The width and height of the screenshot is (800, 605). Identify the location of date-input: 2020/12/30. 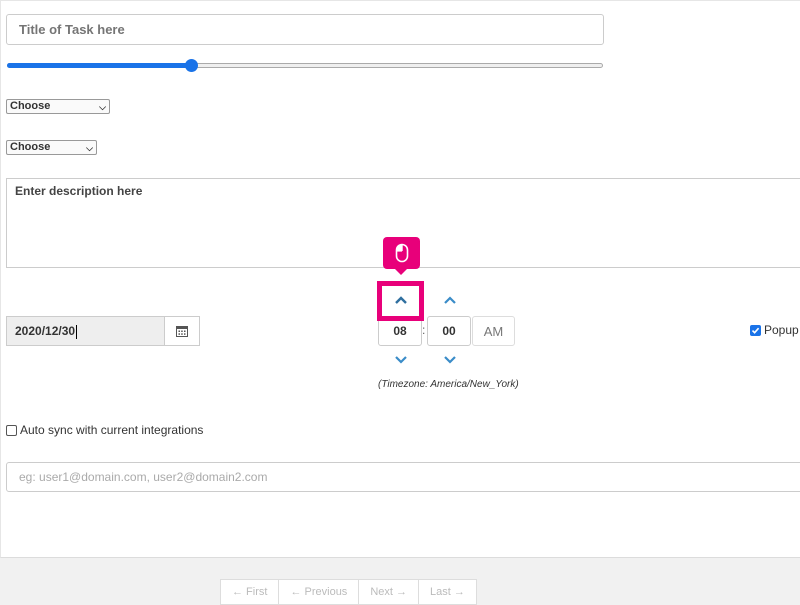
(85, 331).